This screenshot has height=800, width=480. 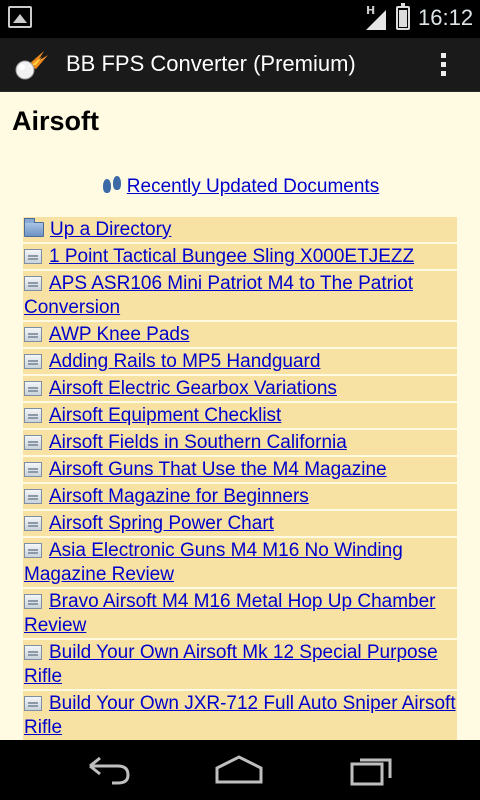 What do you see at coordinates (193, 388) in the screenshot?
I see `document-link: Airsoft Electric Gearbox Variations` at bounding box center [193, 388].